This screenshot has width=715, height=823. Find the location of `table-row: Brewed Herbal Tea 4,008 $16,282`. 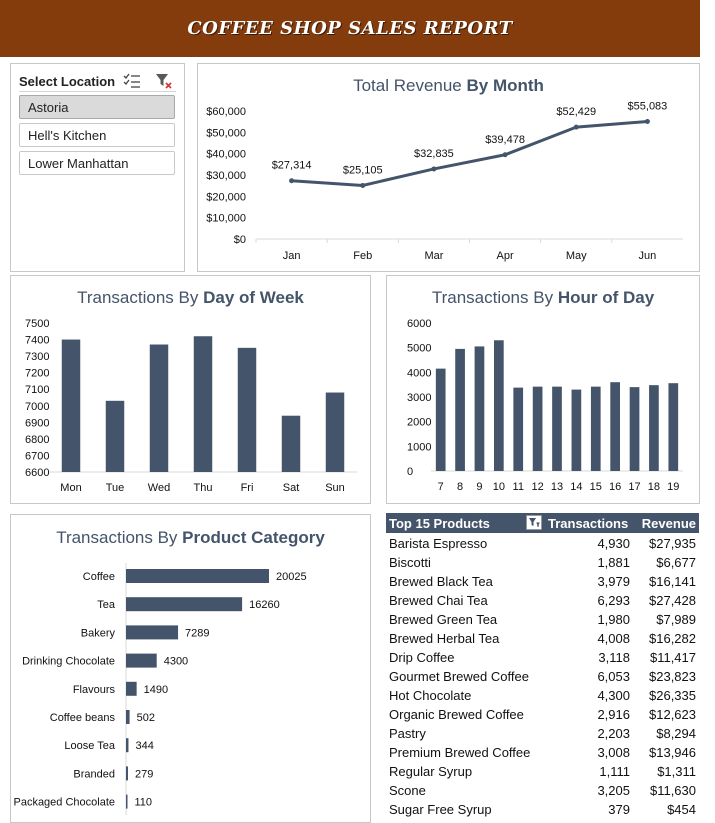

table-row: Brewed Herbal Tea 4,008 $16,282 is located at coordinates (542, 638).